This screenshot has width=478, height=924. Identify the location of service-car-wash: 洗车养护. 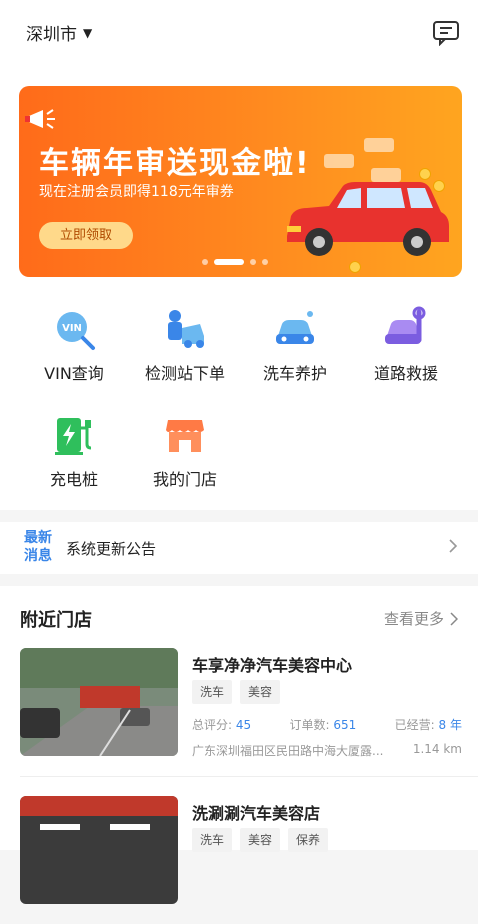
(295, 345).